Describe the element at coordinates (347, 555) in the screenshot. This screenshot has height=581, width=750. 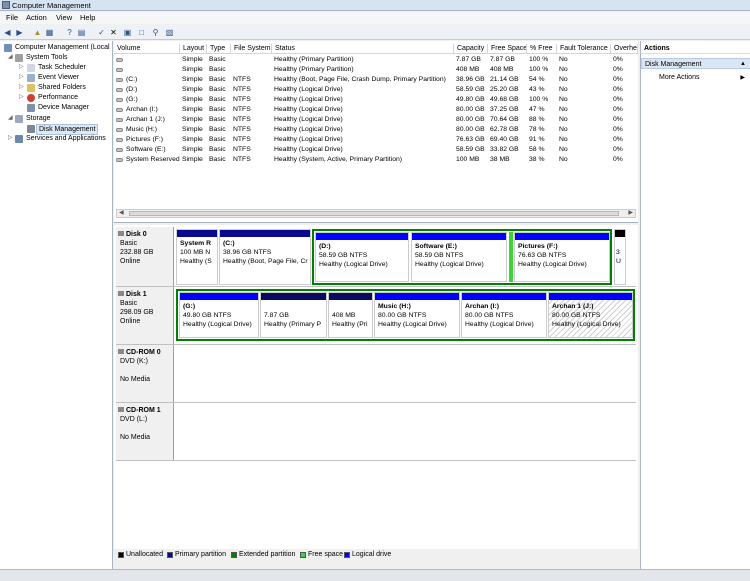
I see `legend-swatch-logical` at that location.